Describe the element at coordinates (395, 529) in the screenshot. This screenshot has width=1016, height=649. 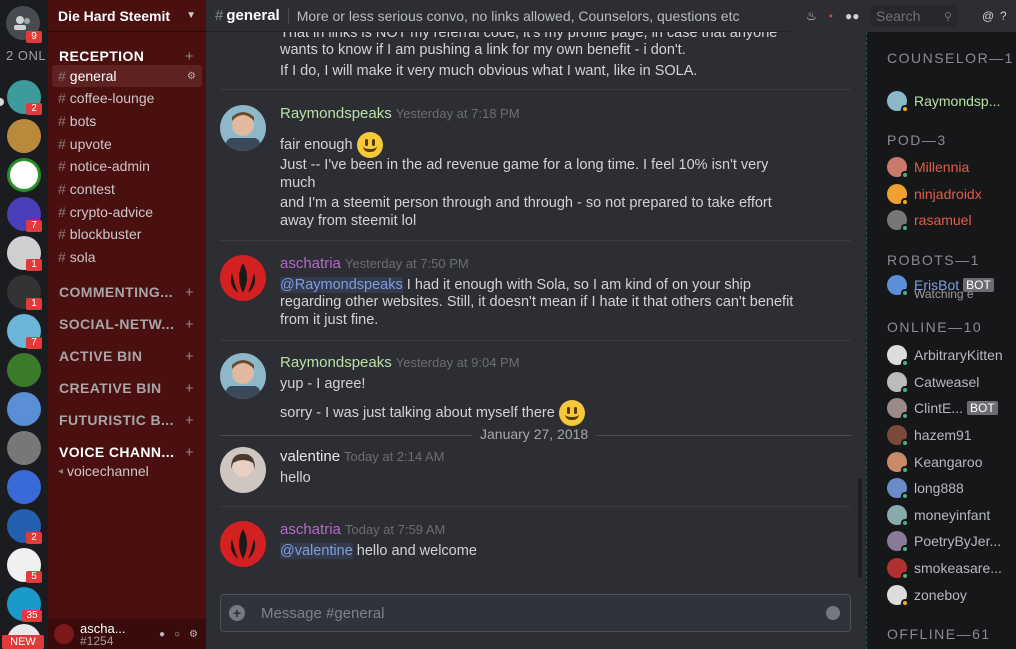
I see `message-timestamp: Today at 7:59 AM` at that location.